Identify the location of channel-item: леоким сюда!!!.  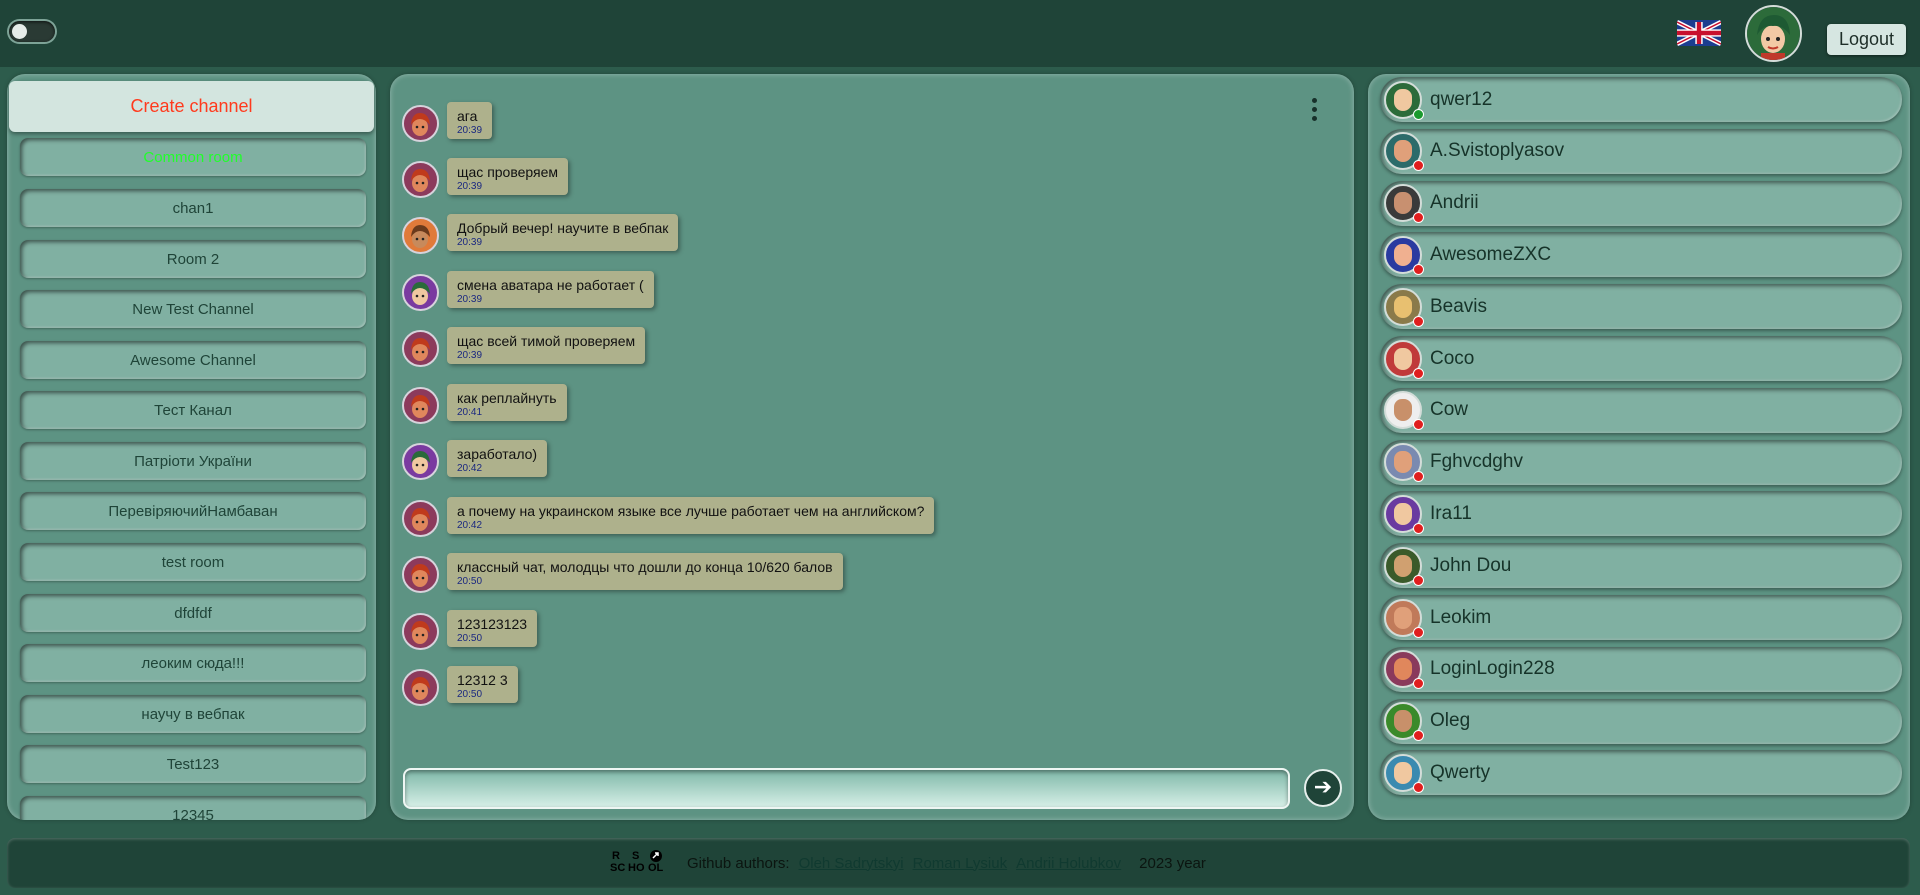
(193, 663).